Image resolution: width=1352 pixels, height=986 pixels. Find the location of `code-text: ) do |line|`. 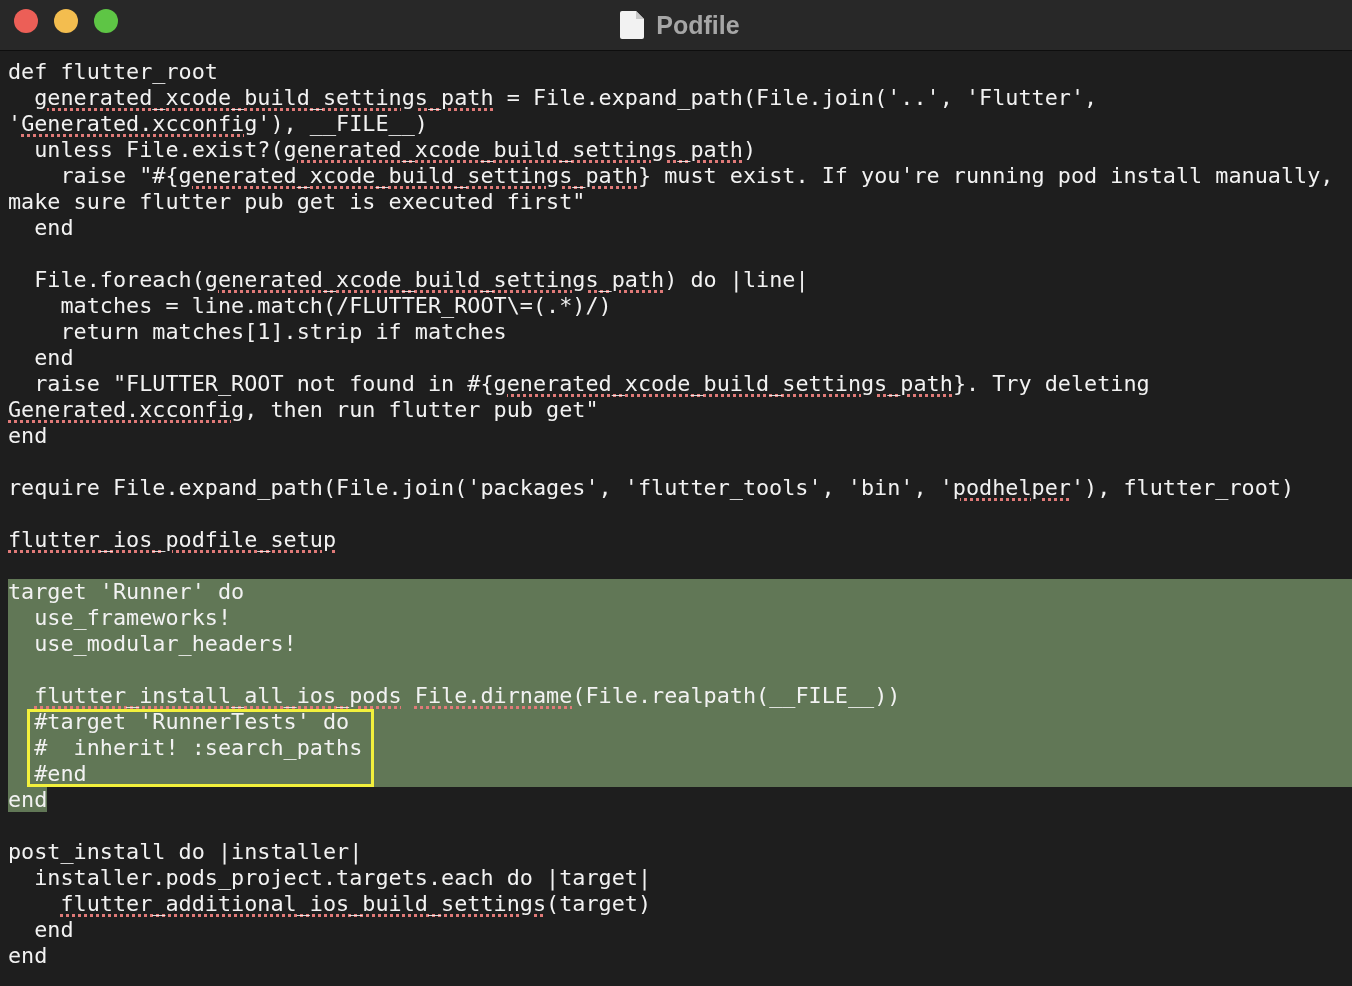

code-text: ) do |line| is located at coordinates (736, 279).